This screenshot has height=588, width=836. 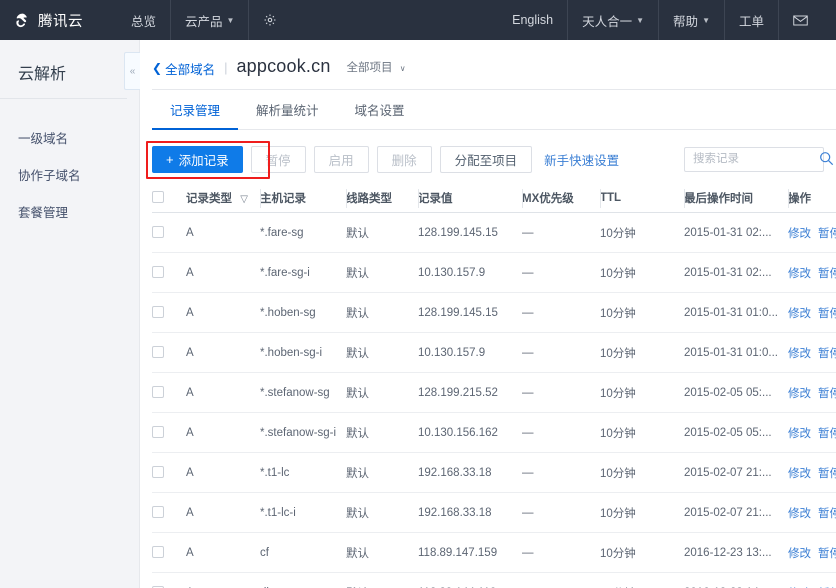 I want to click on search-box, so click(x=759, y=159).